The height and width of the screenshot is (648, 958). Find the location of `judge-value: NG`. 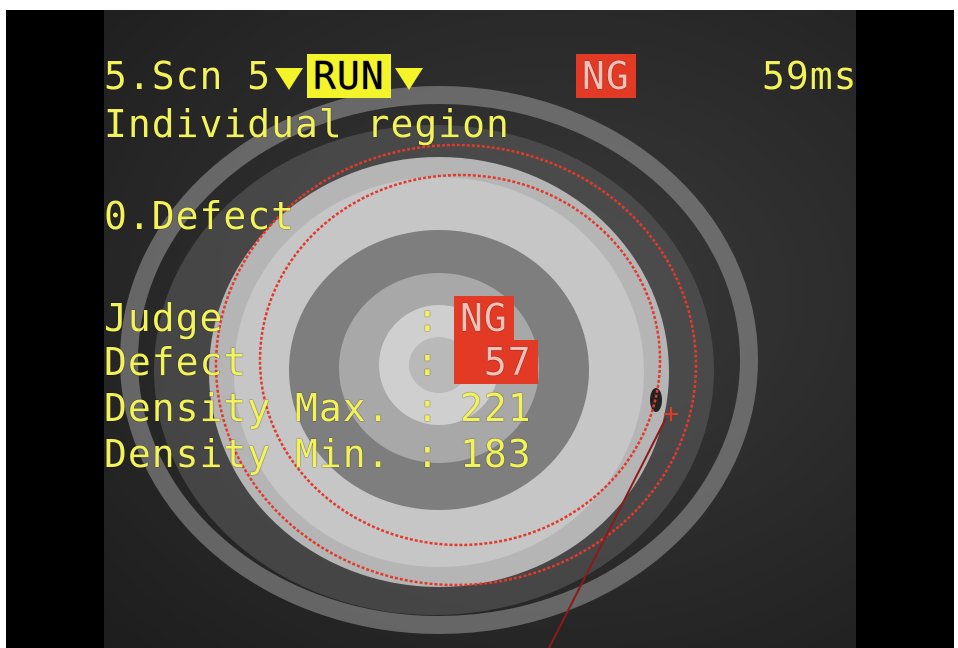

judge-value: NG is located at coordinates (484, 318).